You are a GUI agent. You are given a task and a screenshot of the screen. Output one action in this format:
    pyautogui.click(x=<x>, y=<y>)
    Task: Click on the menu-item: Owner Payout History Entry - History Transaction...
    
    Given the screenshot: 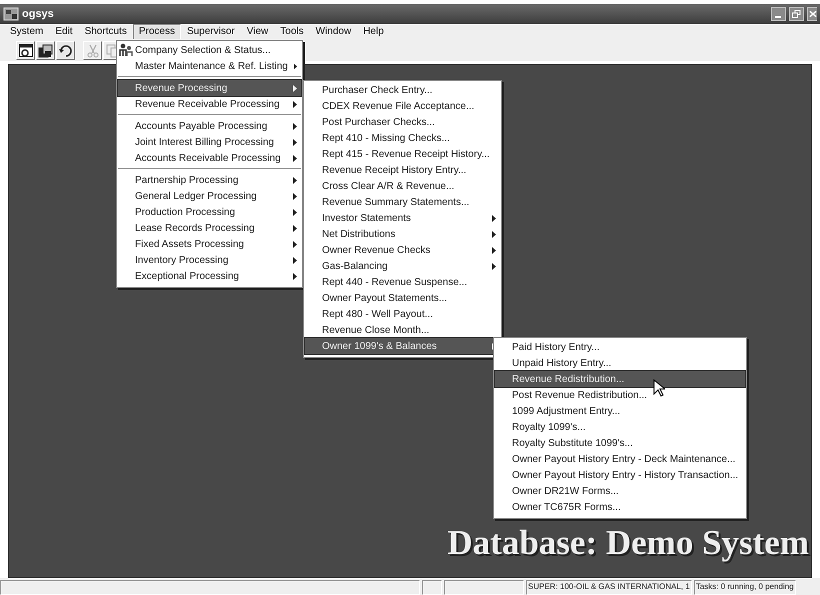 What is the action you would take?
    pyautogui.click(x=620, y=475)
    